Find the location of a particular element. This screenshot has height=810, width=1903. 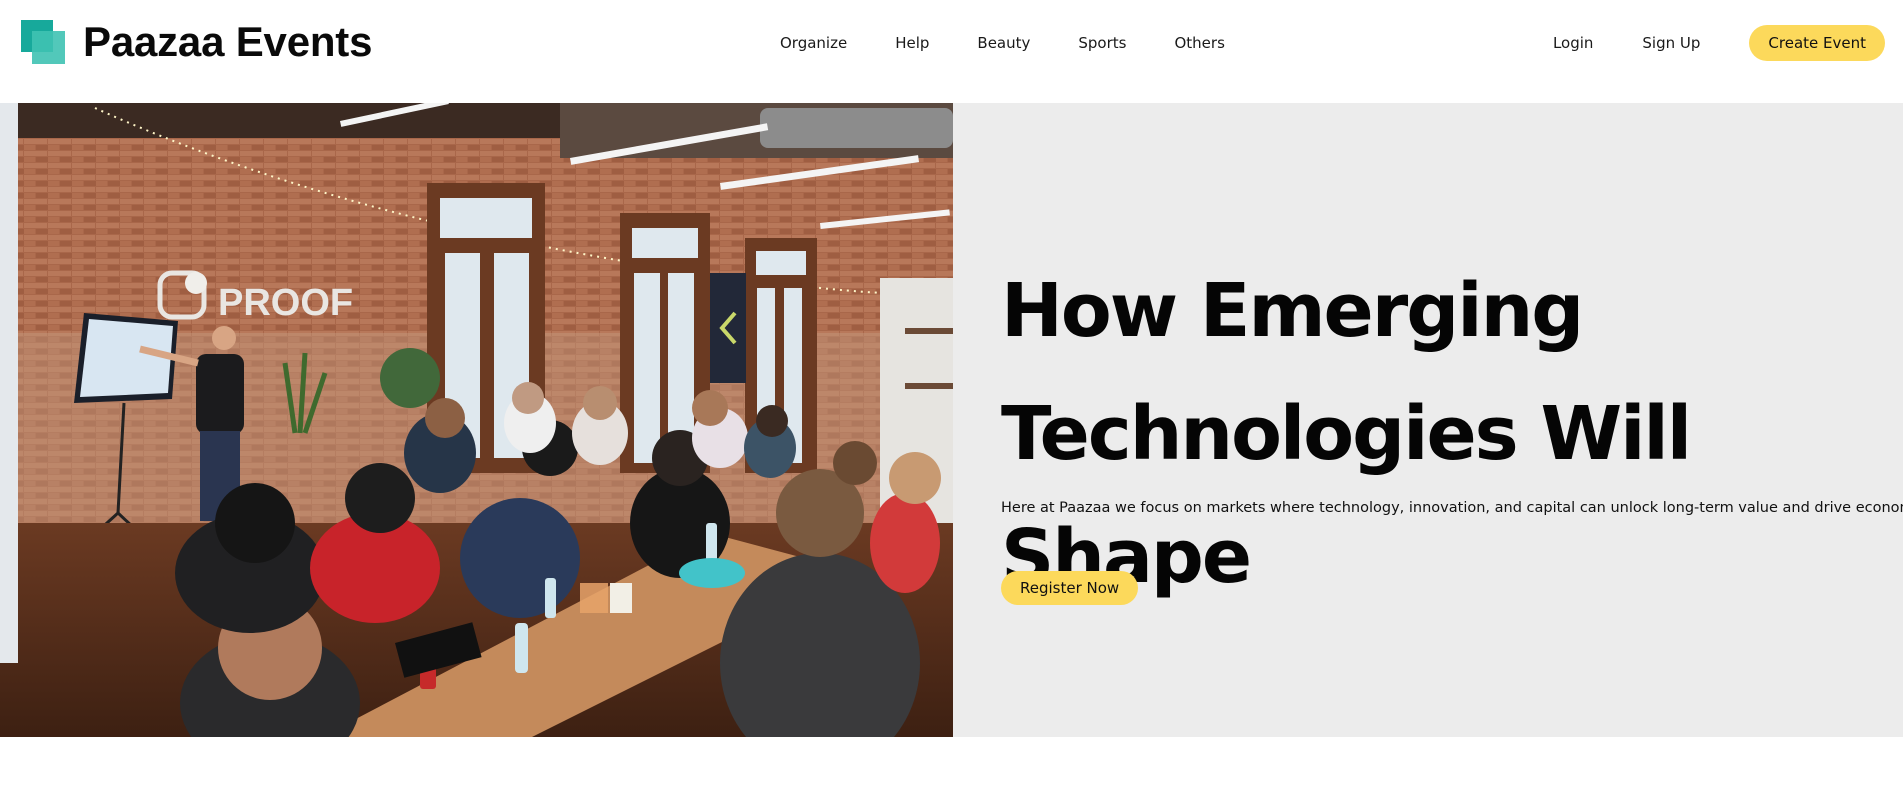

stacked-squares-logo-icon is located at coordinates (43, 42).